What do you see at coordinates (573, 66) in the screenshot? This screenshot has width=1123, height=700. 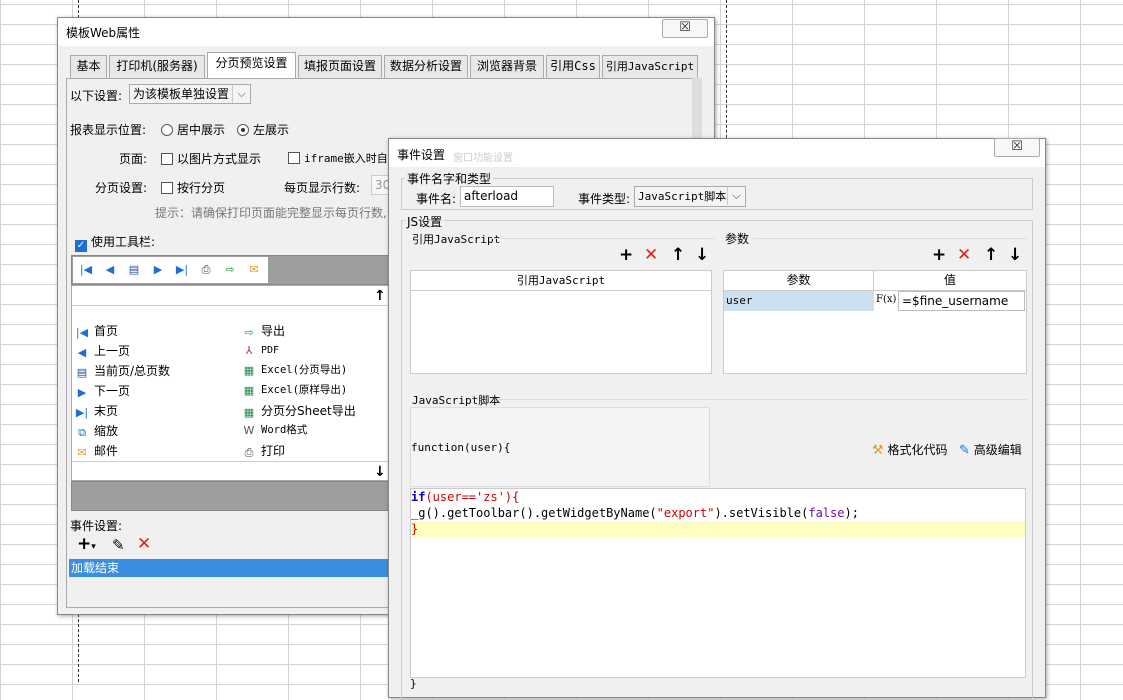 I see `tab-ref-css: 引用Css` at bounding box center [573, 66].